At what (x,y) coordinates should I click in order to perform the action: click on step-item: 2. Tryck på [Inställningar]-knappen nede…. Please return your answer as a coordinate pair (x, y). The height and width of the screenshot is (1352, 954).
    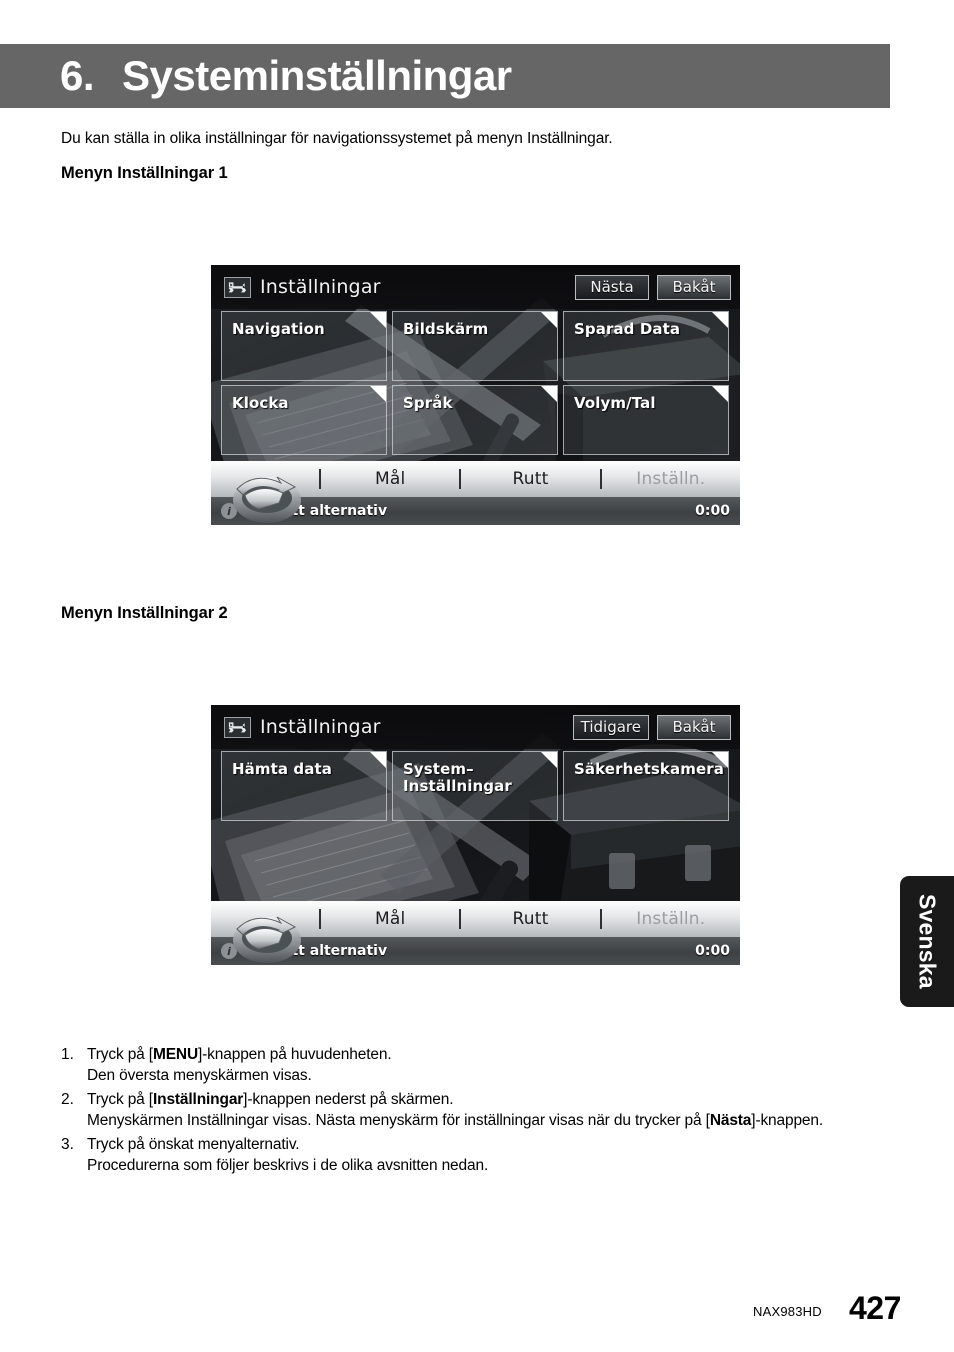
    Looking at the image, I should click on (466, 1110).